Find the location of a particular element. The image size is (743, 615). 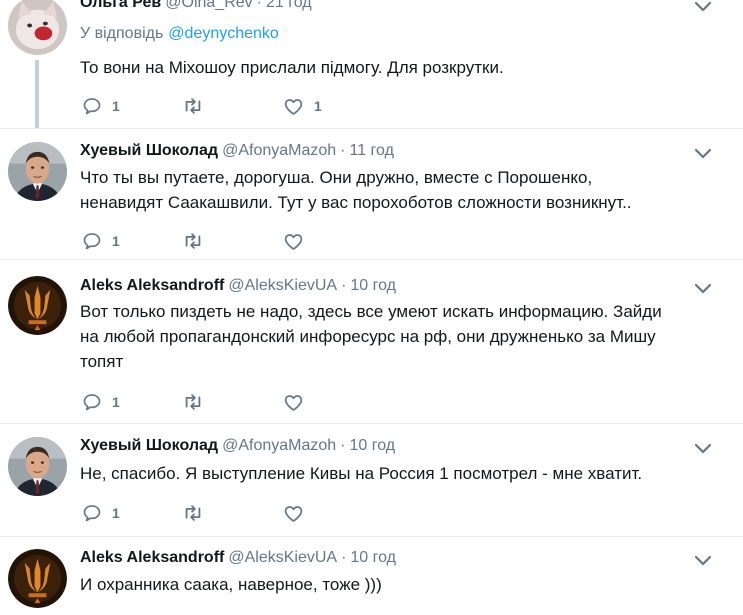

reply-prefix: У відповідь is located at coordinates (122, 33).